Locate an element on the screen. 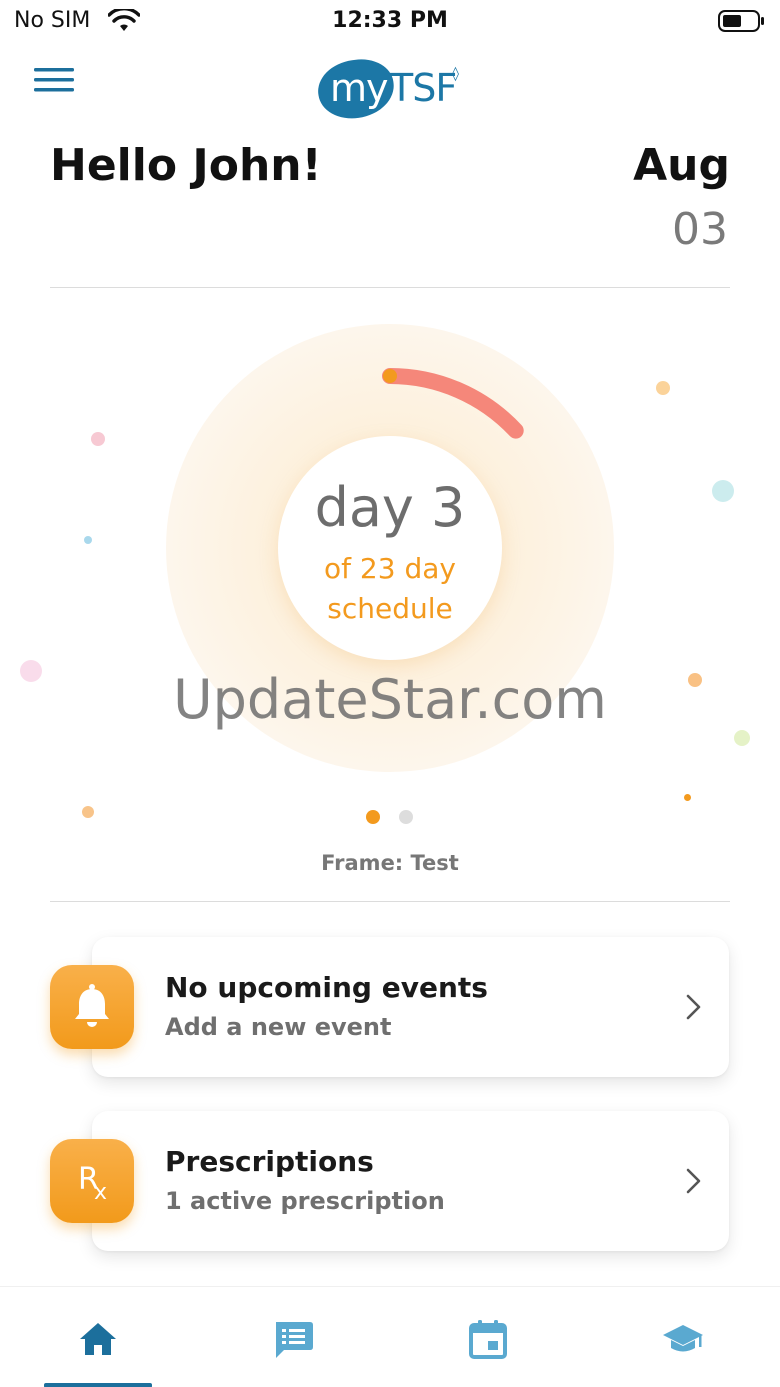 This screenshot has width=780, height=1387. status-bar: No SIM 12:33 PM is located at coordinates (390, 22).